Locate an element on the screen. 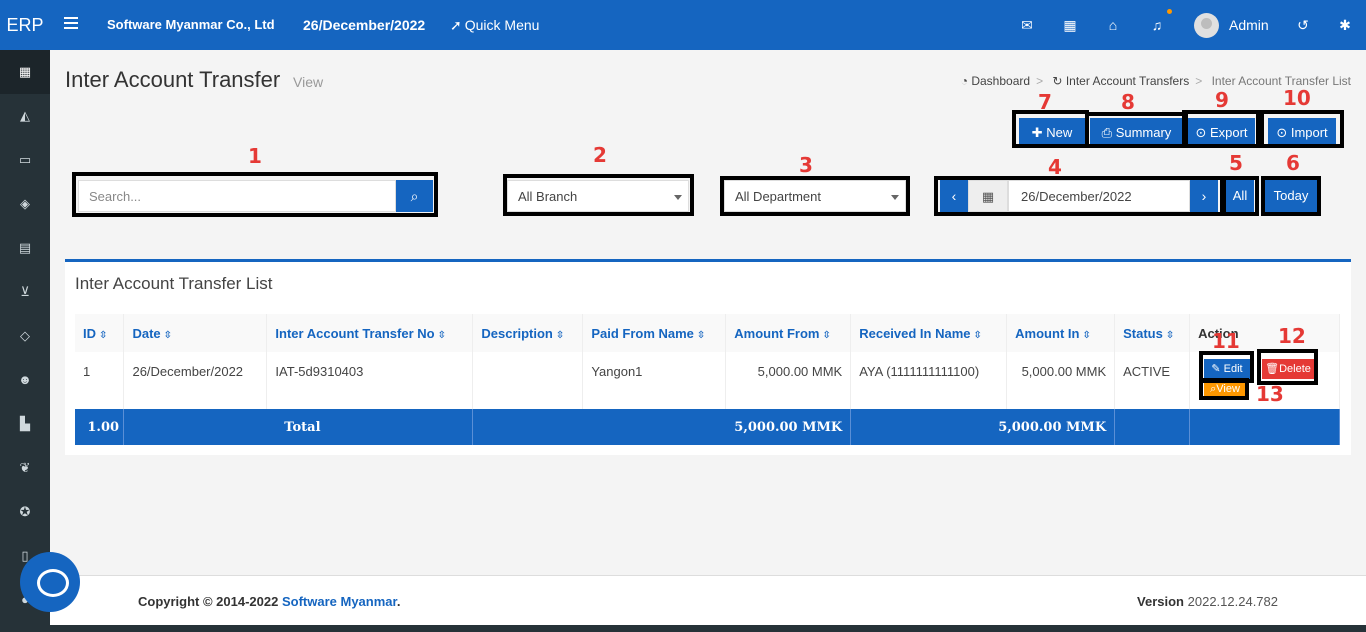 Image resolution: width=1366 pixels, height=632 pixels. version: Version 2022.12.24.782 is located at coordinates (1207, 601).